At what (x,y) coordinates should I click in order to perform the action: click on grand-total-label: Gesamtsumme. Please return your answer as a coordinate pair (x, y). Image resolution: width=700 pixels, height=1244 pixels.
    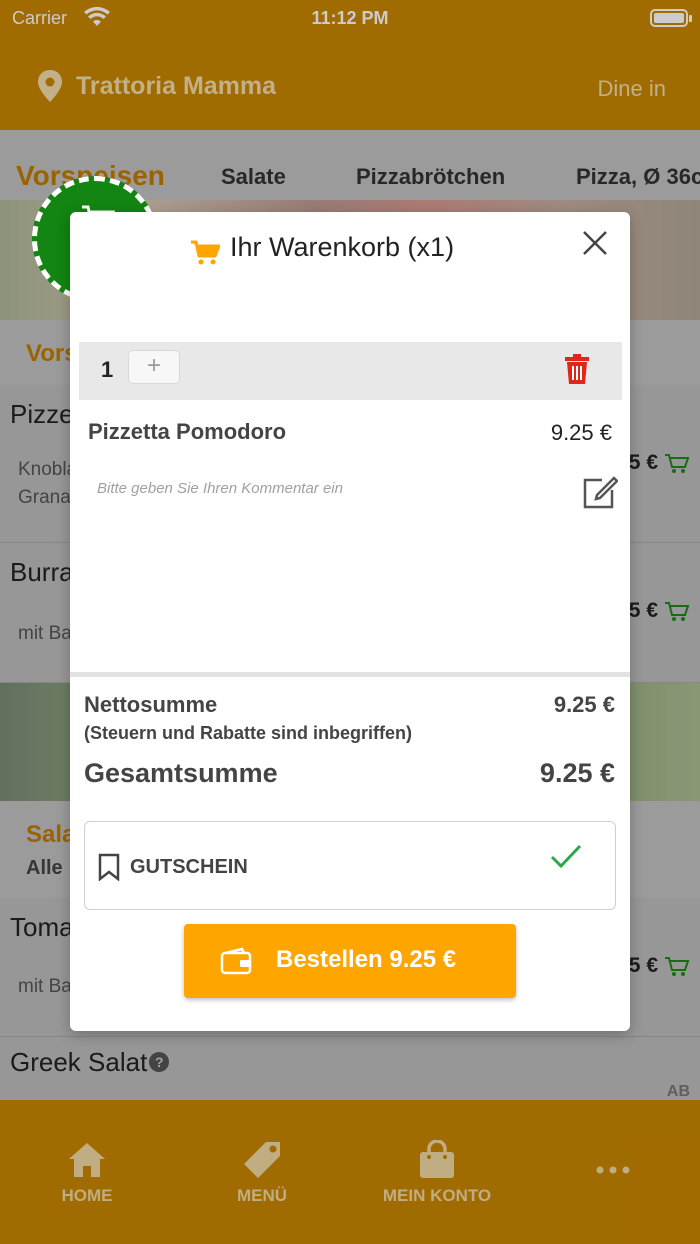
    Looking at the image, I should click on (181, 773).